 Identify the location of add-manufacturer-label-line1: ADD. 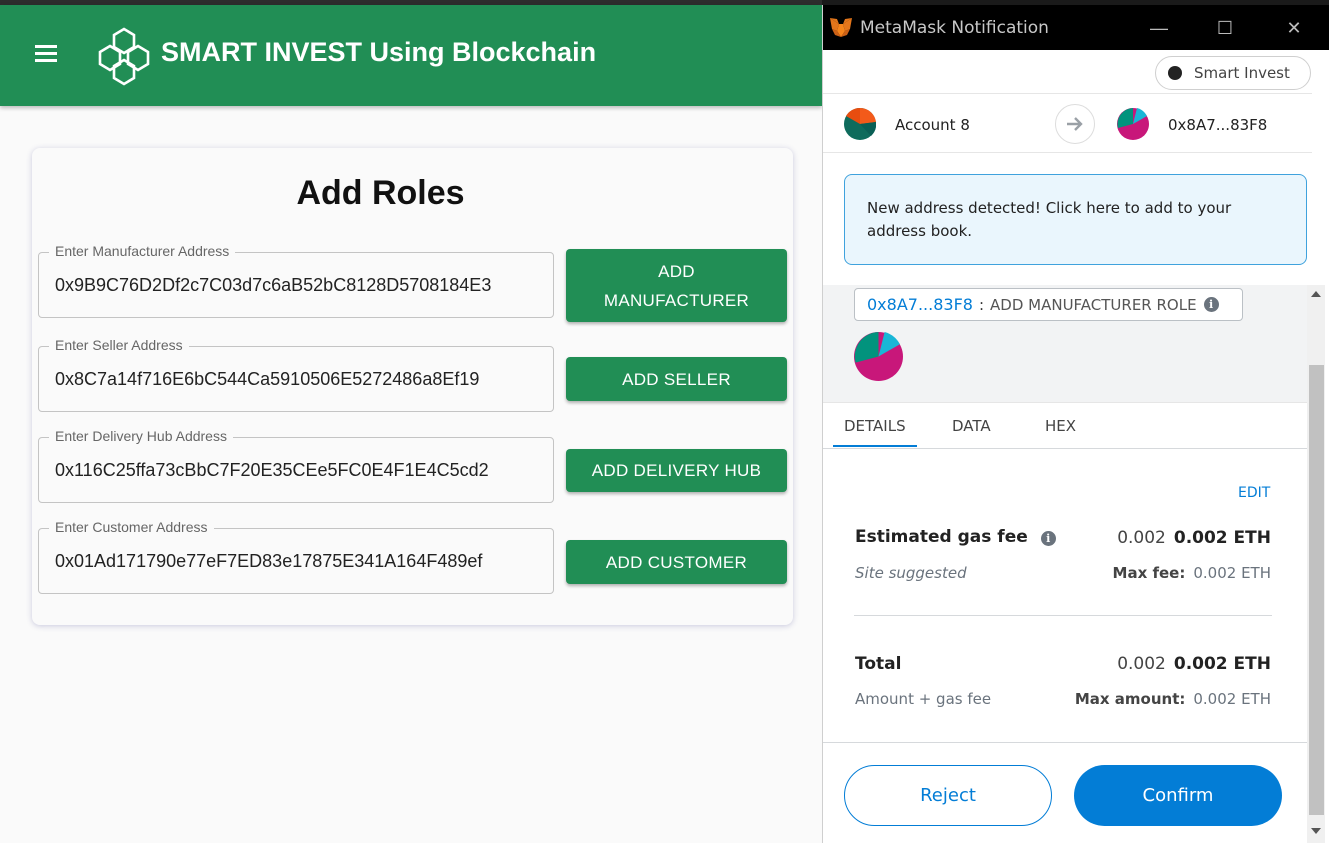
(676, 271).